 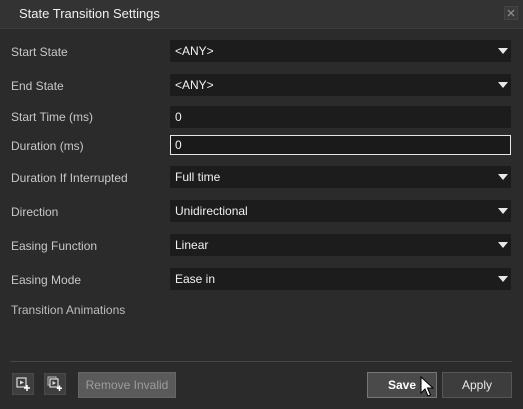 I want to click on dialog-titlebar: State Transition Settings, so click(x=261, y=14).